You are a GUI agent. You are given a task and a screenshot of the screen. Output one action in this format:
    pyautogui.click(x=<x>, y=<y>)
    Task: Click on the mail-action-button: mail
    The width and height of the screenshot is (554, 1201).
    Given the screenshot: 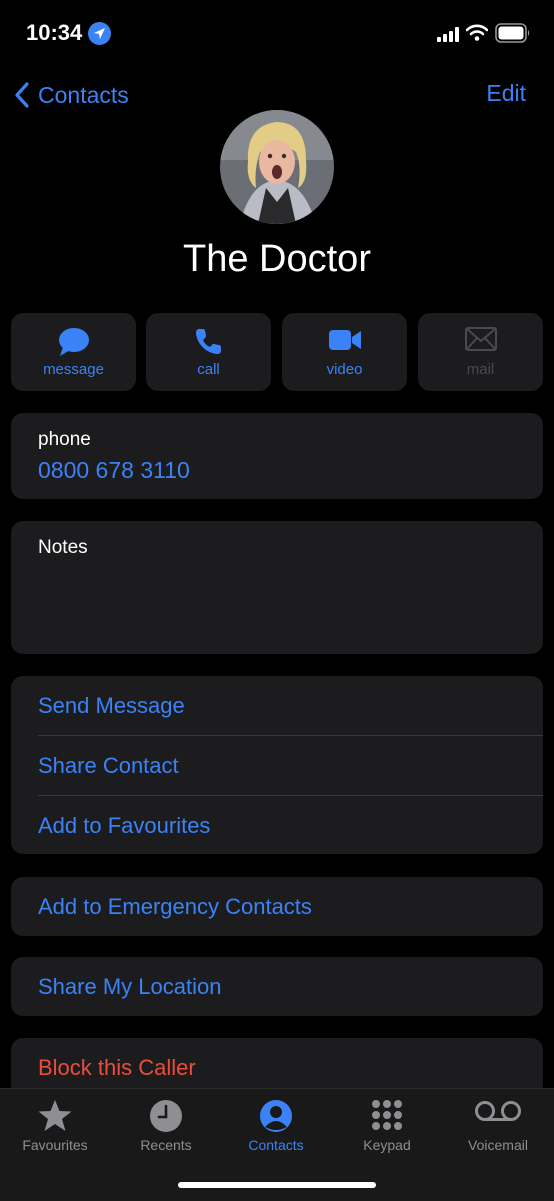 What is the action you would take?
    pyautogui.click(x=480, y=352)
    